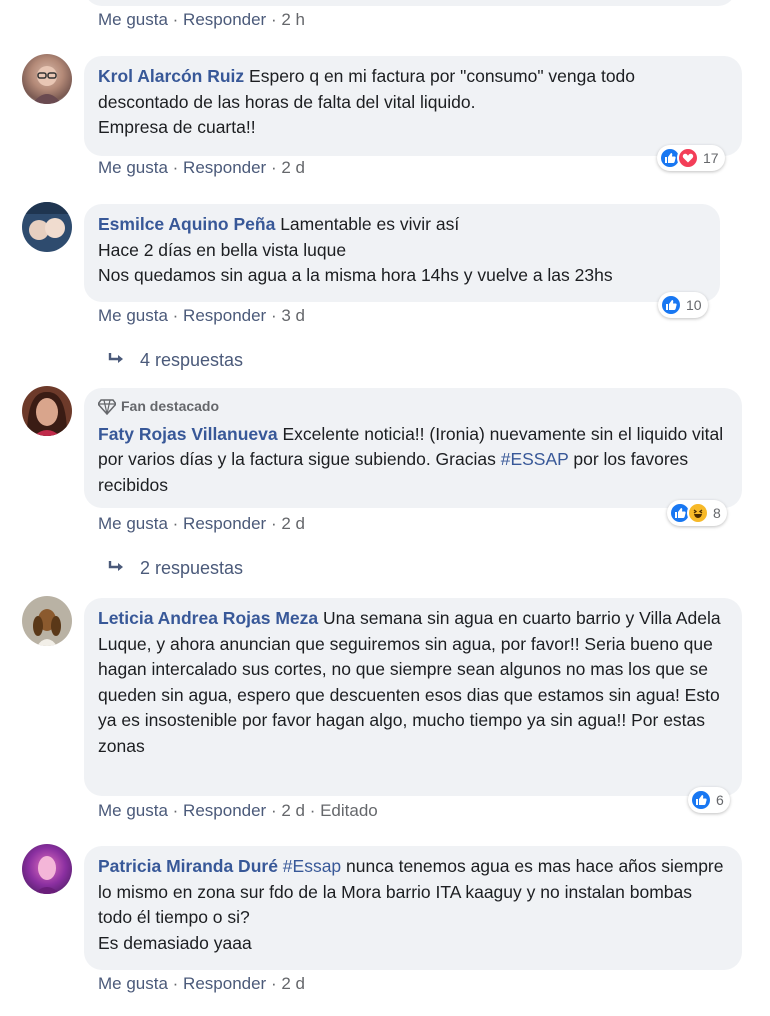 Image resolution: width=770 pixels, height=1016 pixels. I want to click on replies-count: 4 respuestas, so click(192, 360).